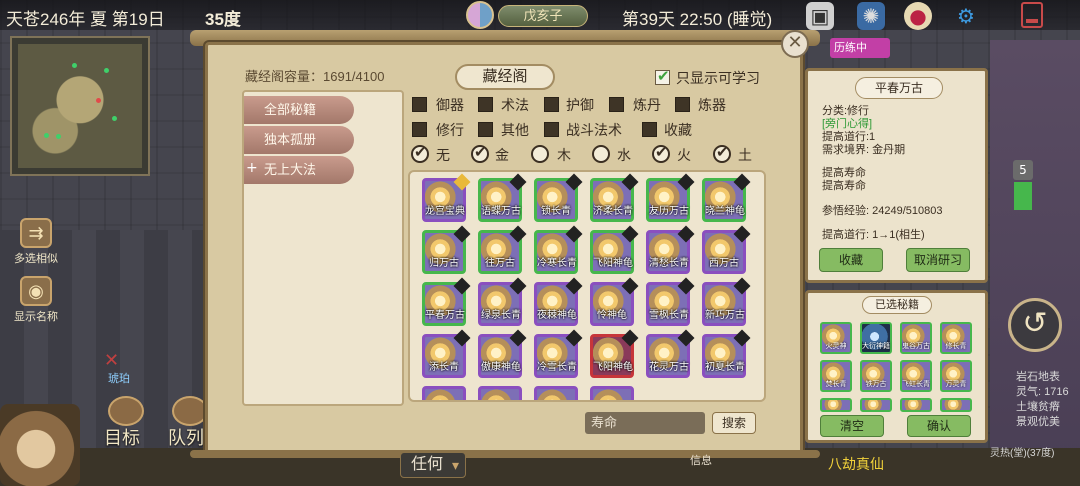 This screenshot has width=1080, height=486. Describe the element at coordinates (558, 249) in the screenshot. I see `book-item: 冷寒长青` at that location.